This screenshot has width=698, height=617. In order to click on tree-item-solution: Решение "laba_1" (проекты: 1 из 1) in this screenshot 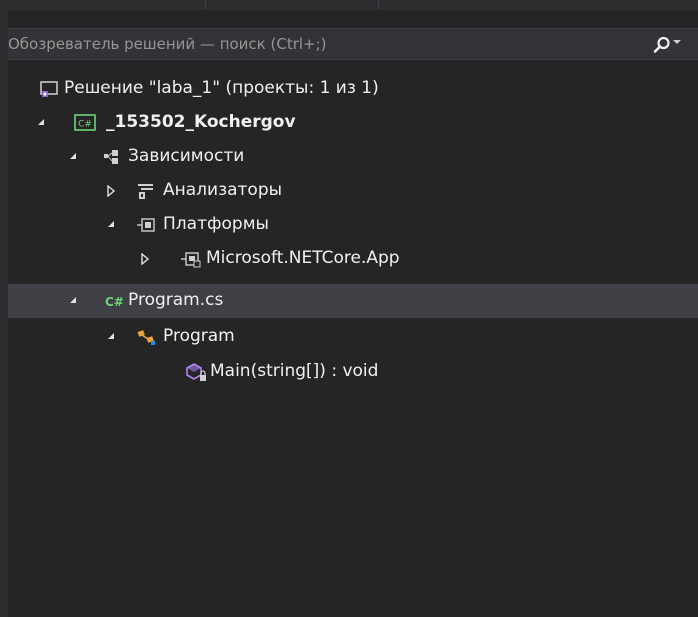, I will do `click(353, 89)`.